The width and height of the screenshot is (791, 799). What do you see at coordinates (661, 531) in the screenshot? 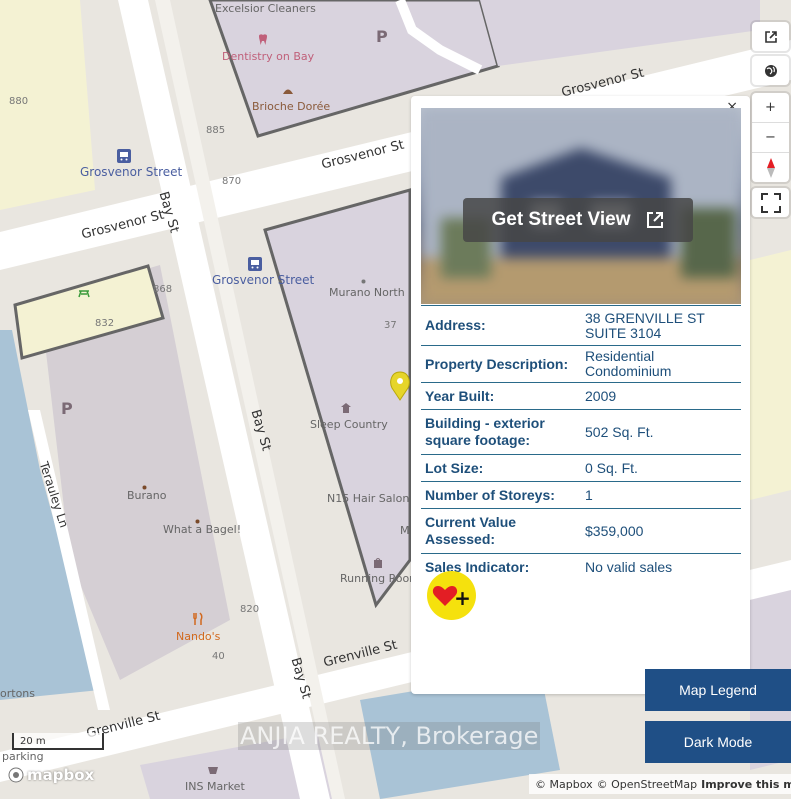
I see `row-value: $359,000` at bounding box center [661, 531].